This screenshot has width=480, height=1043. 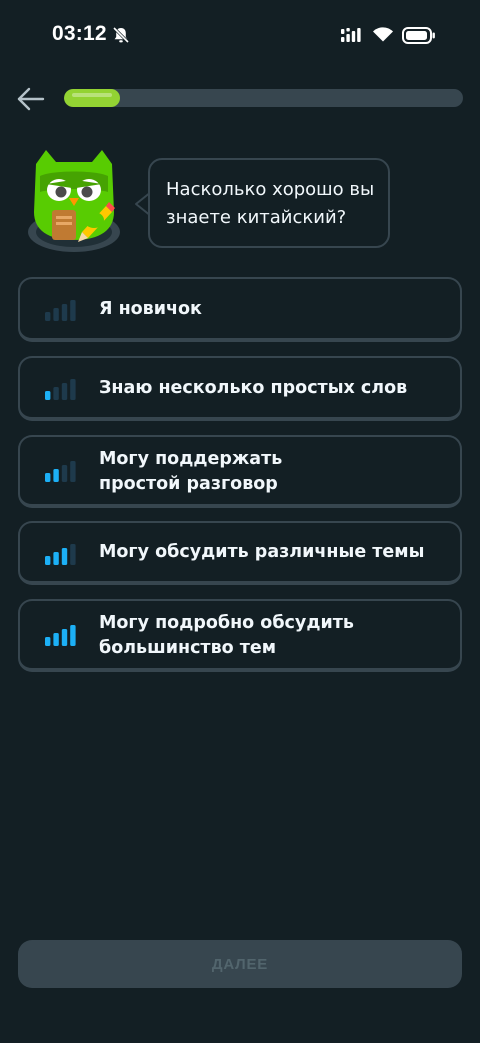 I want to click on option-various-topics: Могу обсудить различные темы, so click(x=240, y=553).